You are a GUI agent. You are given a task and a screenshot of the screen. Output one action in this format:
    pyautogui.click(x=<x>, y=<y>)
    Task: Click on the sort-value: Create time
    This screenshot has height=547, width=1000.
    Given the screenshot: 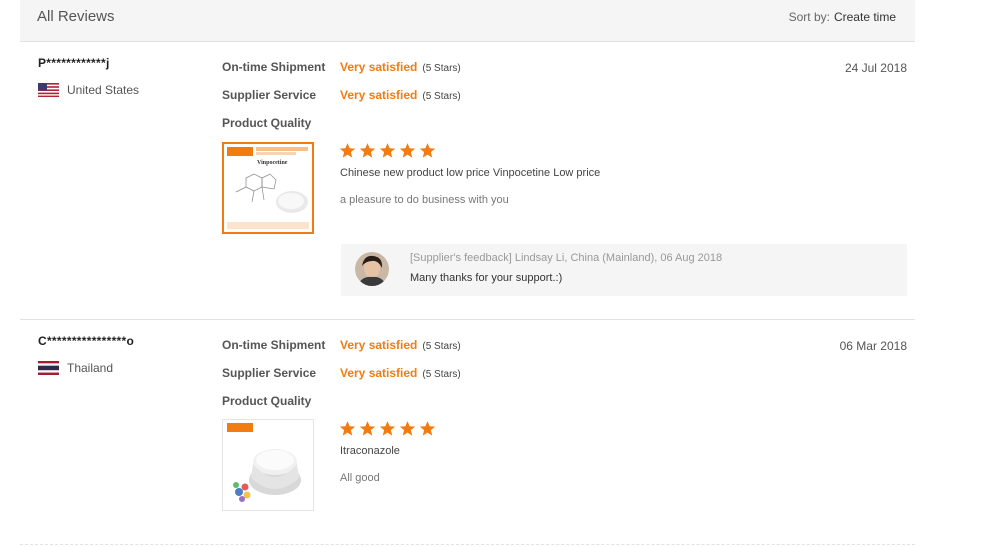 What is the action you would take?
    pyautogui.click(x=865, y=17)
    